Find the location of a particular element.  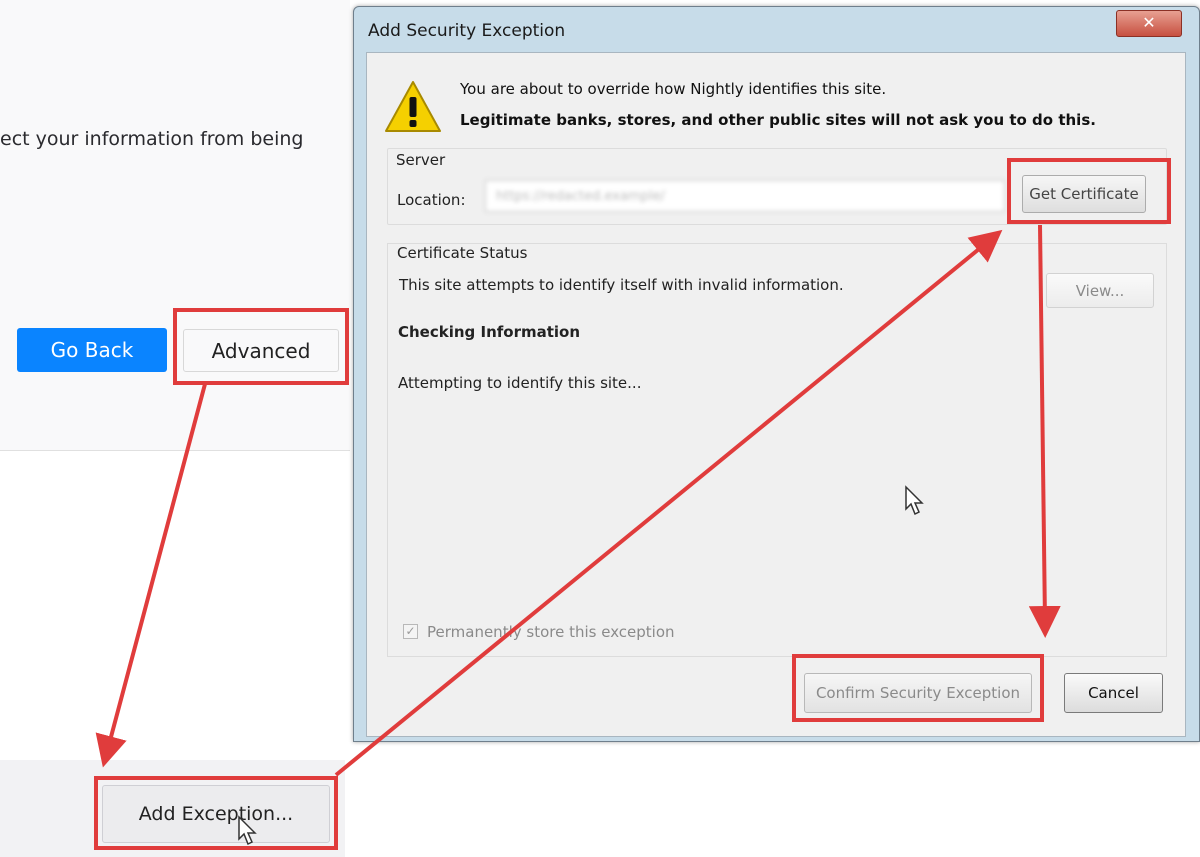

page-body-text: ect your information from being is located at coordinates (152, 139).